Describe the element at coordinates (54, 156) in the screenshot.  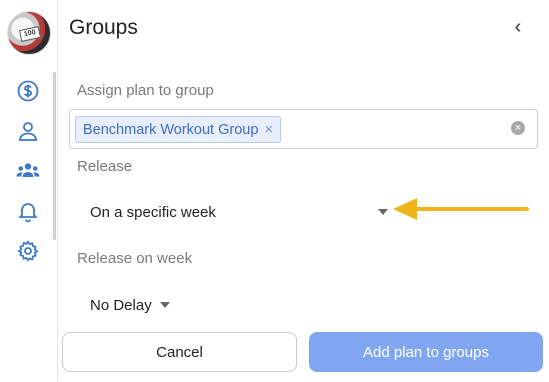
I see `sidebar-scrollbar` at that location.